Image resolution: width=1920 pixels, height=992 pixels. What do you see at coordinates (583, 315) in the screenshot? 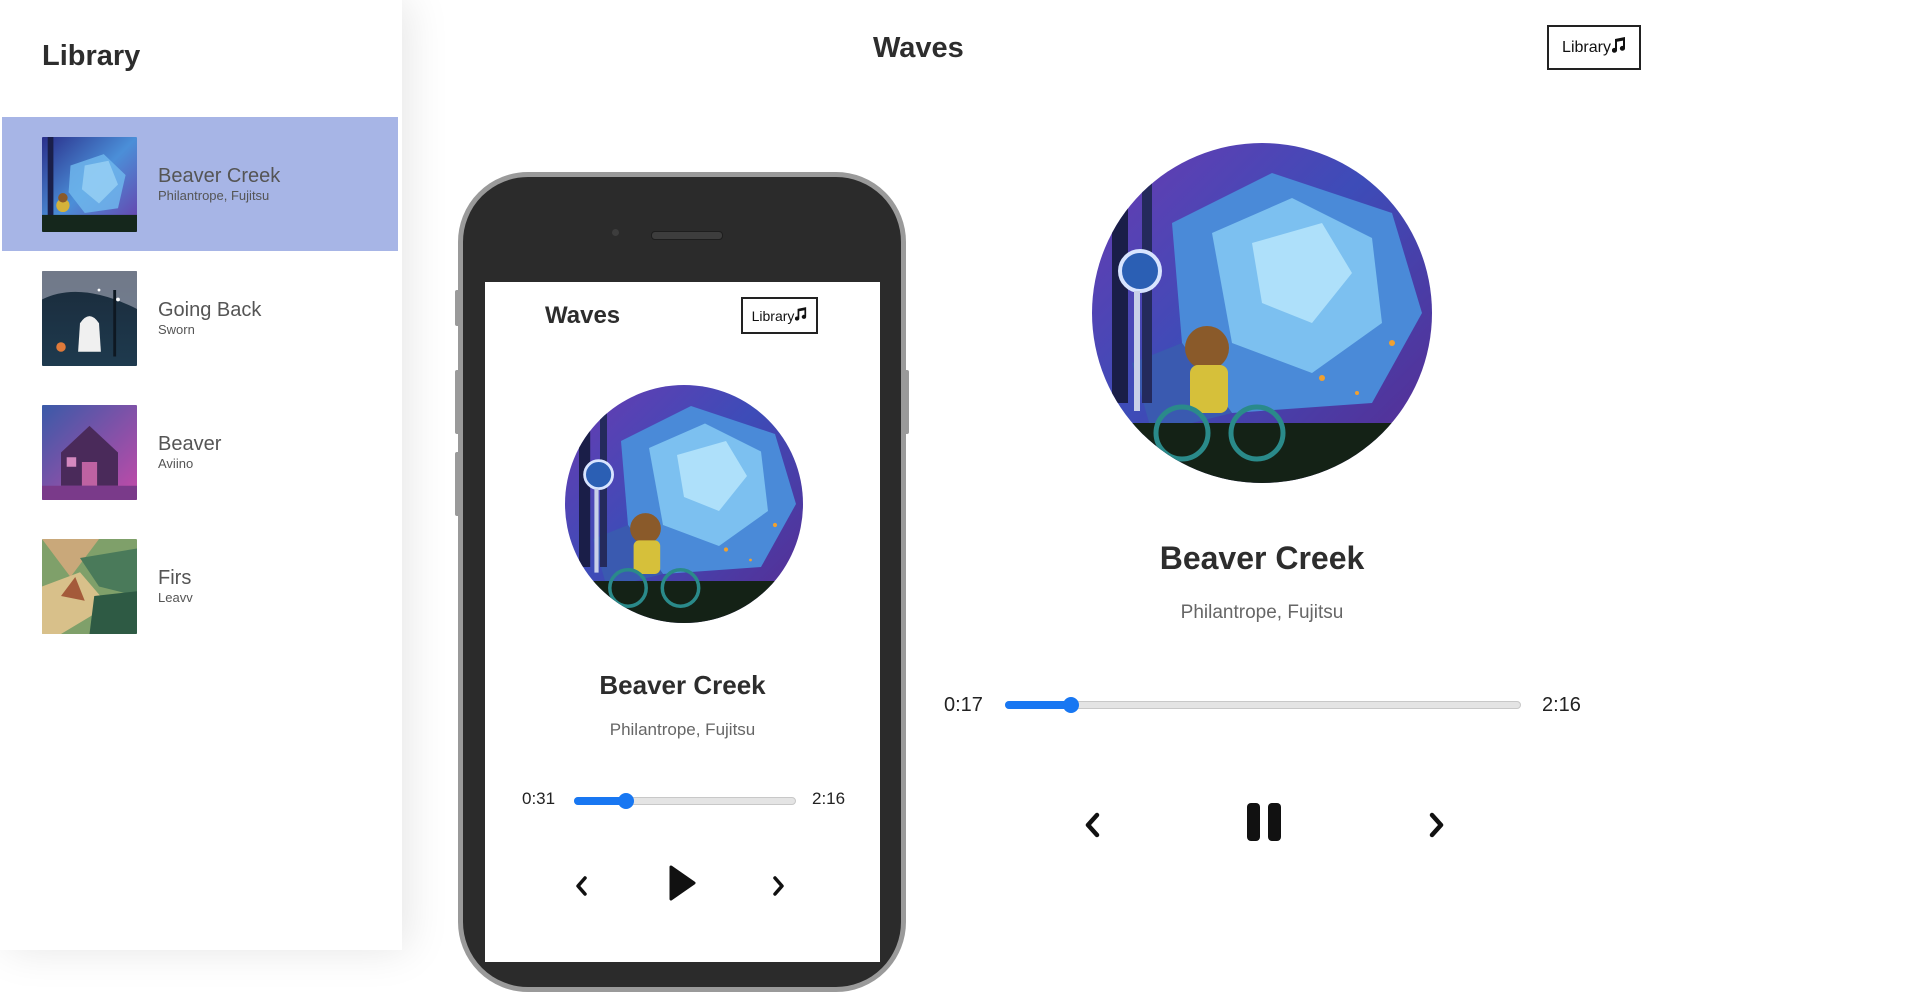
I see `phone-app-title: Waves` at bounding box center [583, 315].